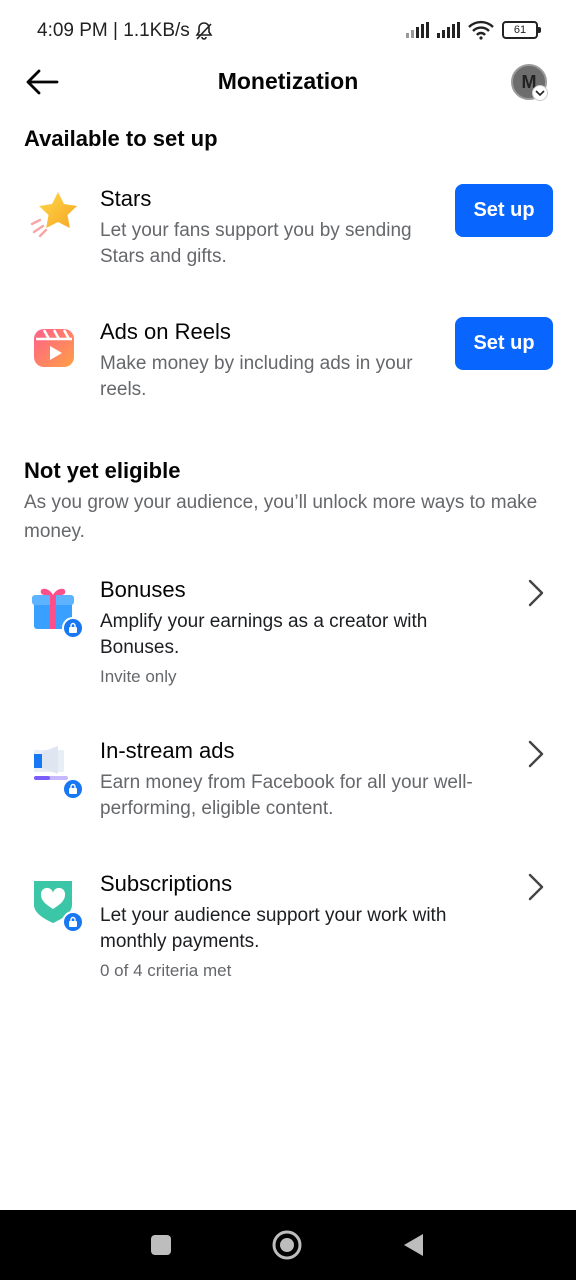 Image resolution: width=576 pixels, height=1280 pixels. Describe the element at coordinates (54, 347) in the screenshot. I see `reels-icon` at that location.